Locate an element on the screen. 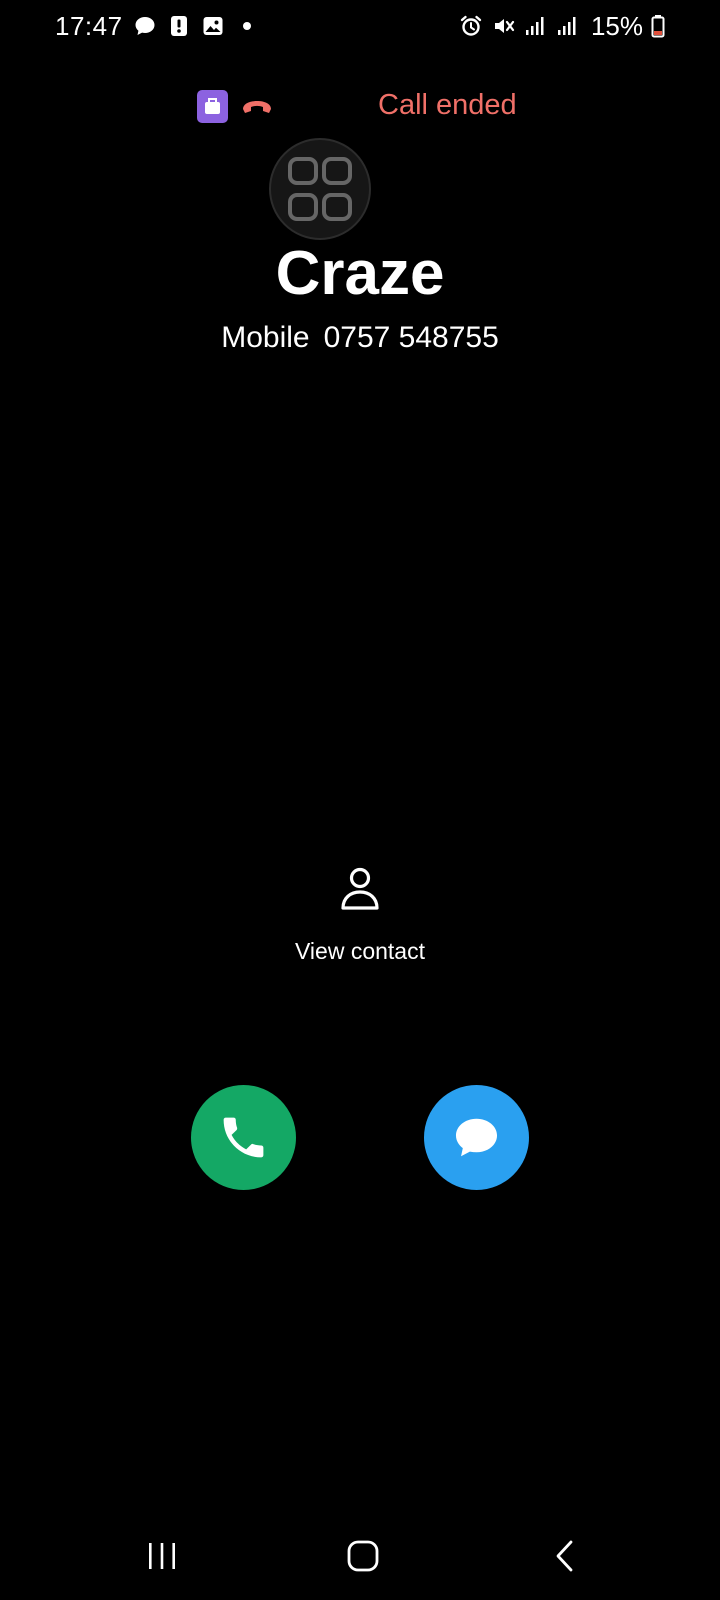 This screenshot has height=1600, width=720. call-ended-icon is located at coordinates (257, 107).